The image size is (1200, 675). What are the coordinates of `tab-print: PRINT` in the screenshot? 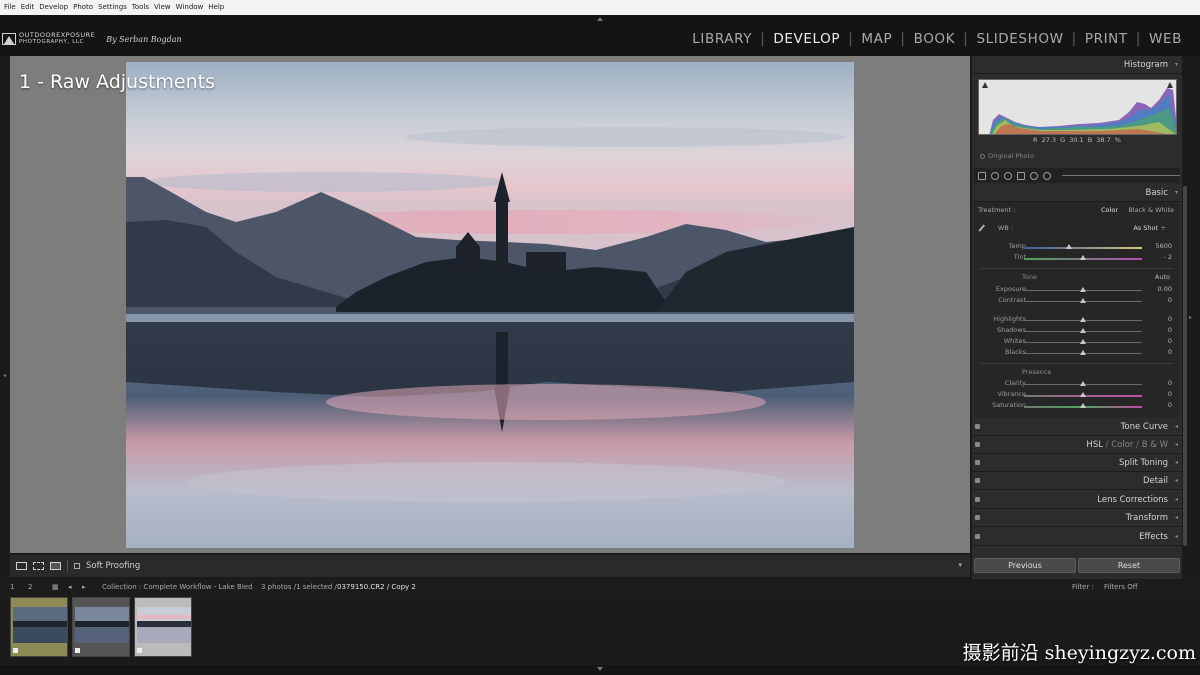 It's located at (1106, 39).